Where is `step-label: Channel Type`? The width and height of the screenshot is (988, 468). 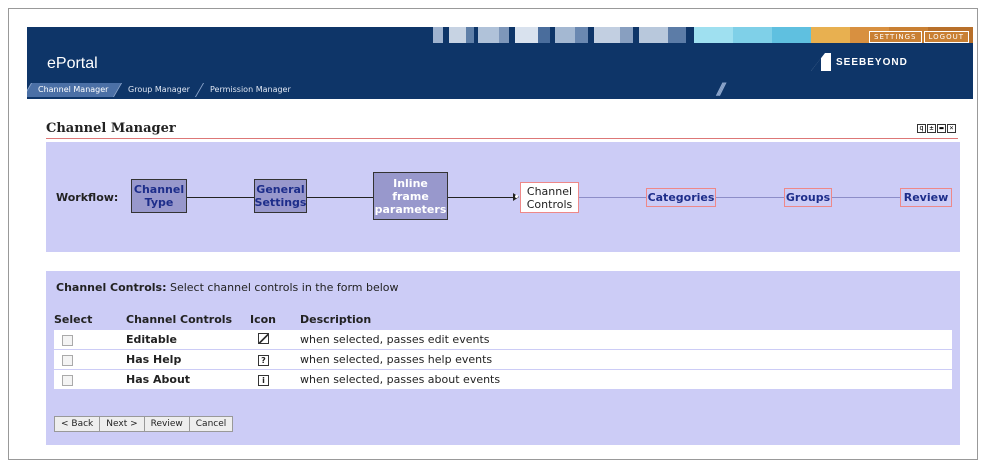 step-label: Channel Type is located at coordinates (159, 196).